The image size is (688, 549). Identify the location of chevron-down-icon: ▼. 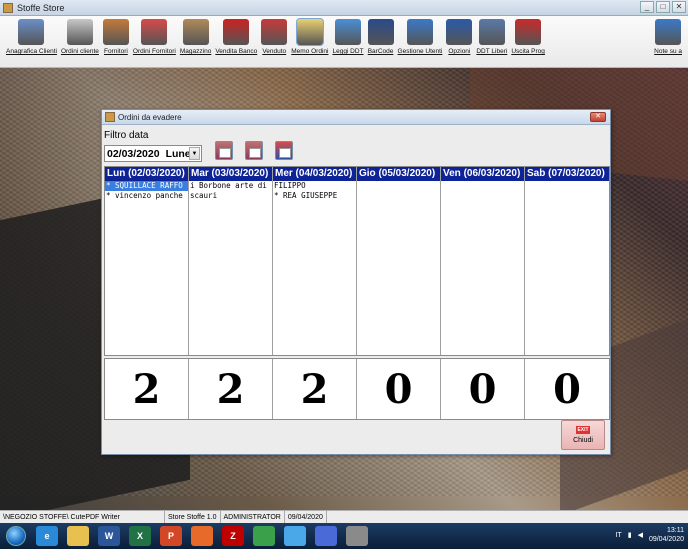
(194, 153).